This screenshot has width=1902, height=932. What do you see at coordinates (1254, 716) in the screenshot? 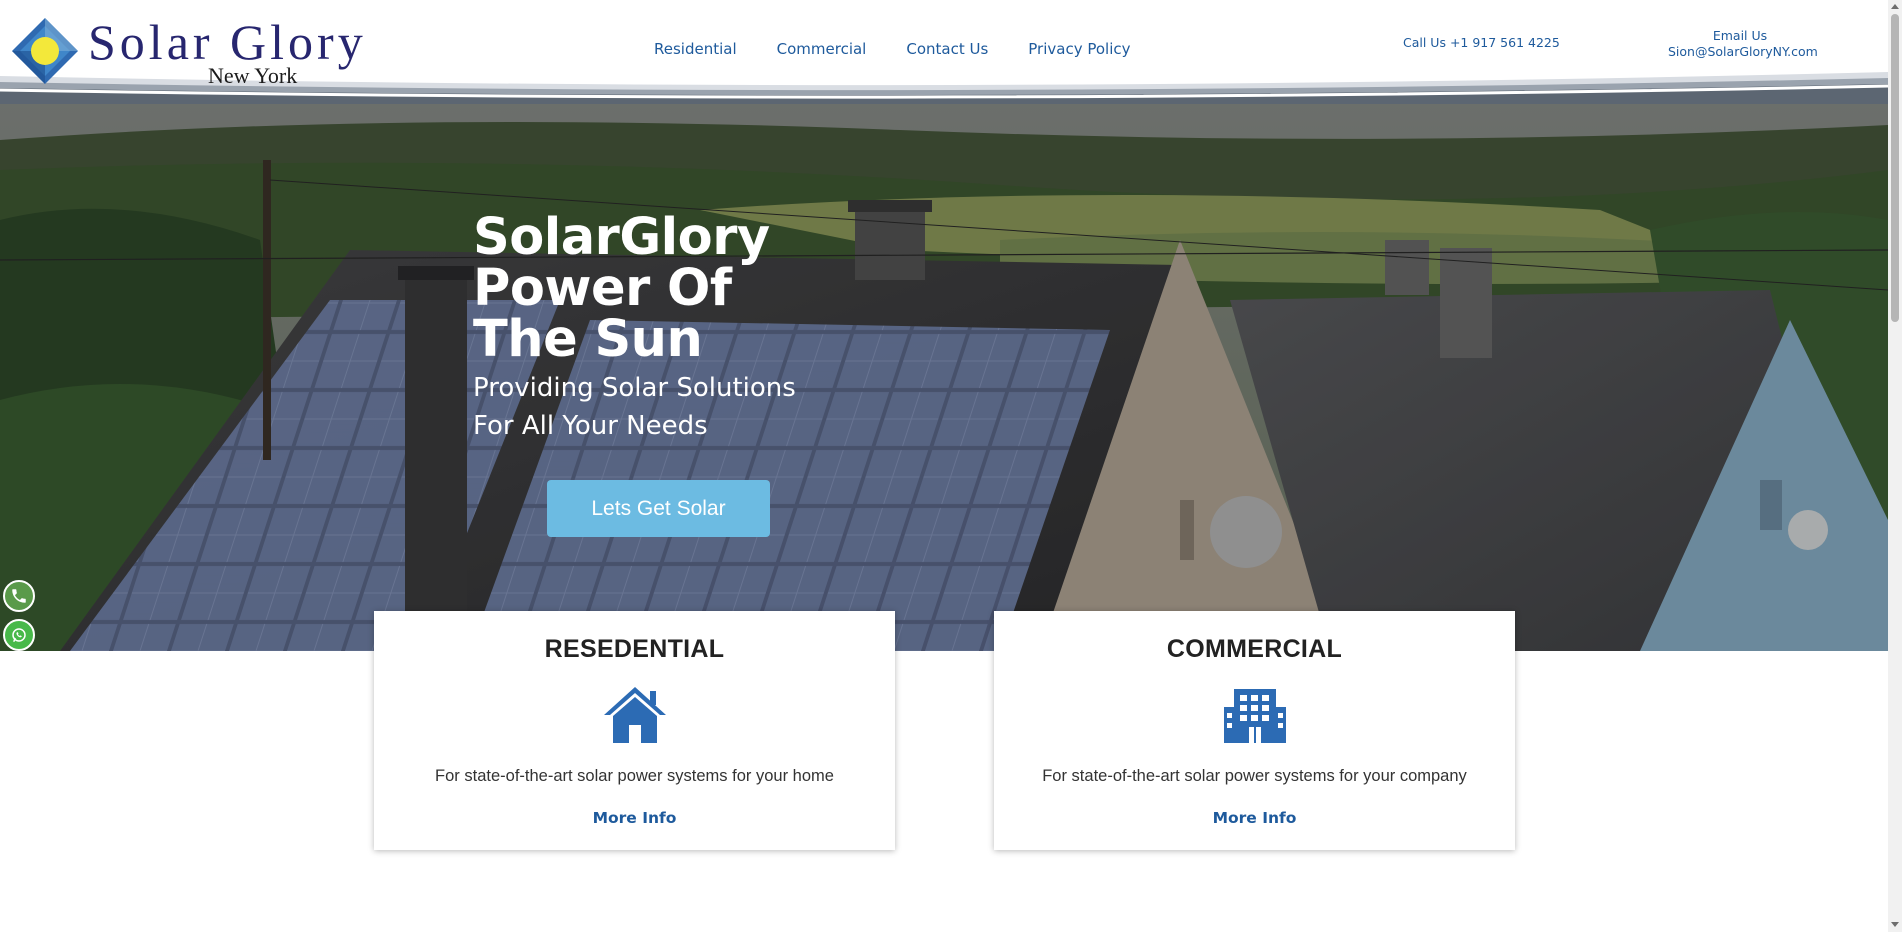
I see `building-icon` at bounding box center [1254, 716].